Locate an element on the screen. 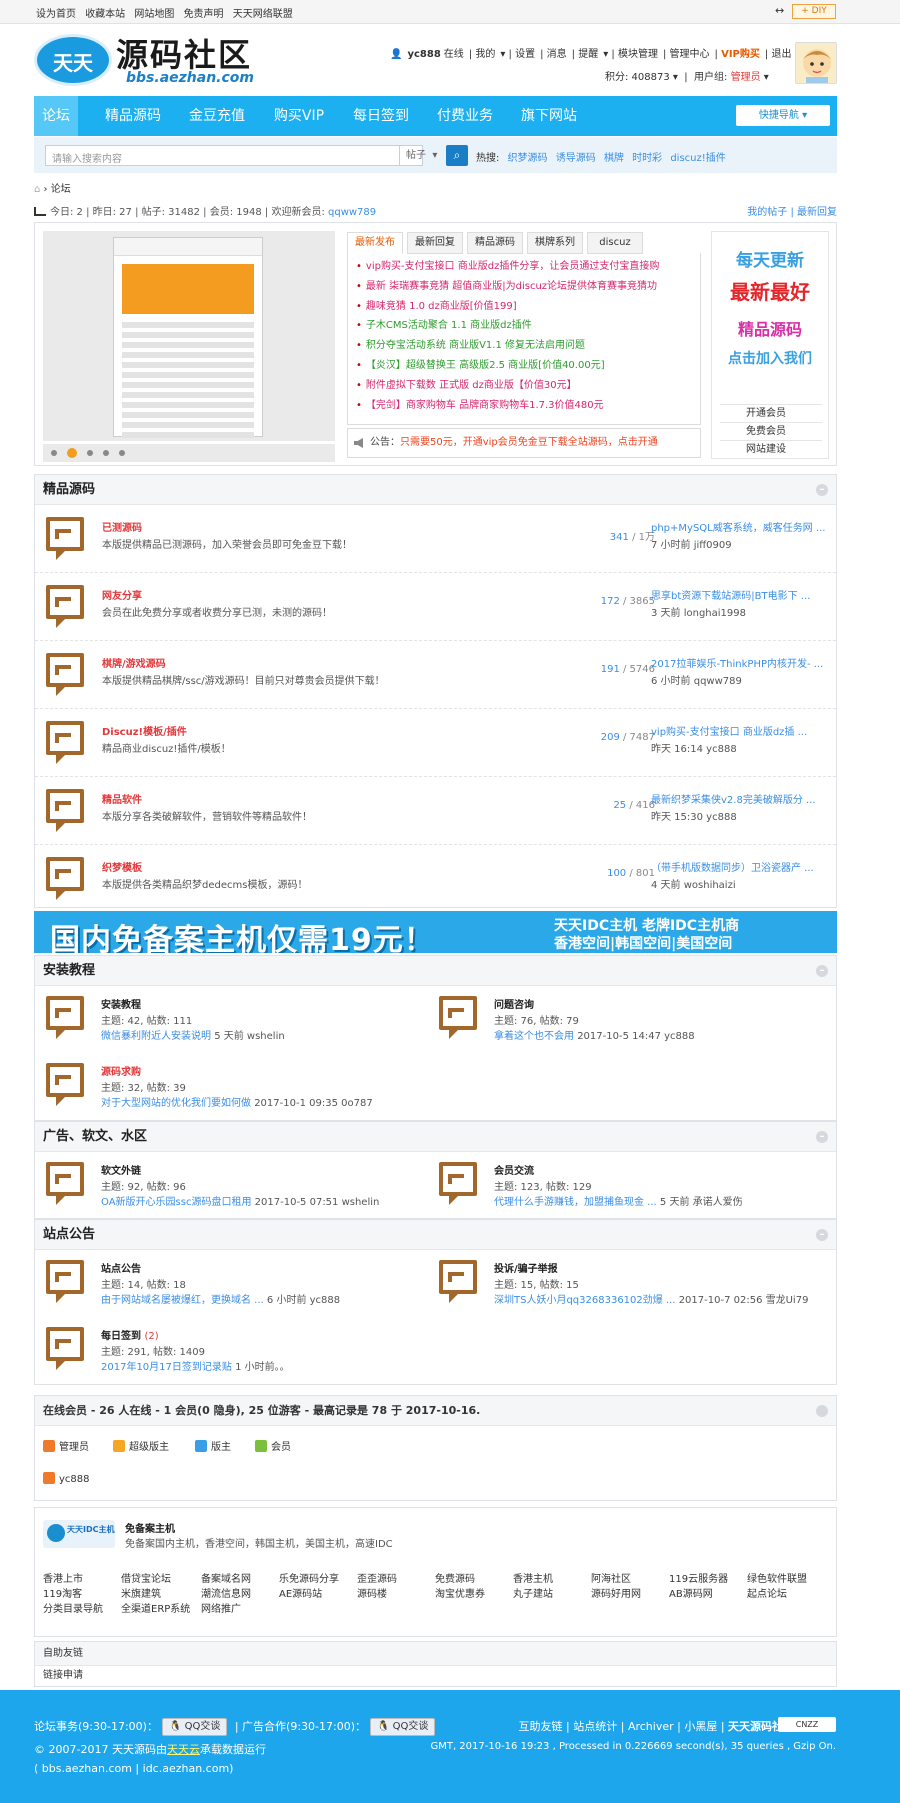 Image resolution: width=900 pixels, height=1803 pixels. search-scope-select: 帖子 ▾ is located at coordinates (422, 155).